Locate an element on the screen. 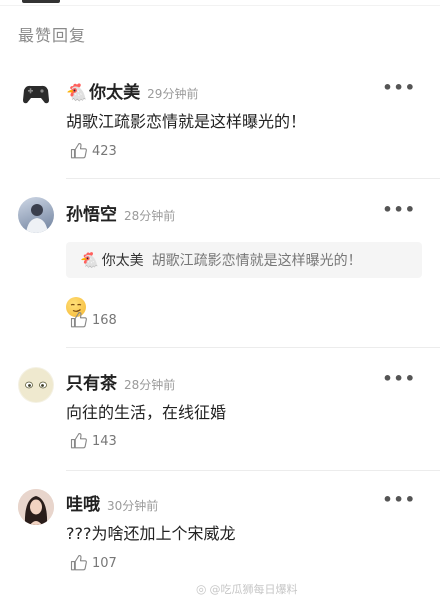  username: 孙悟空 is located at coordinates (91, 212).